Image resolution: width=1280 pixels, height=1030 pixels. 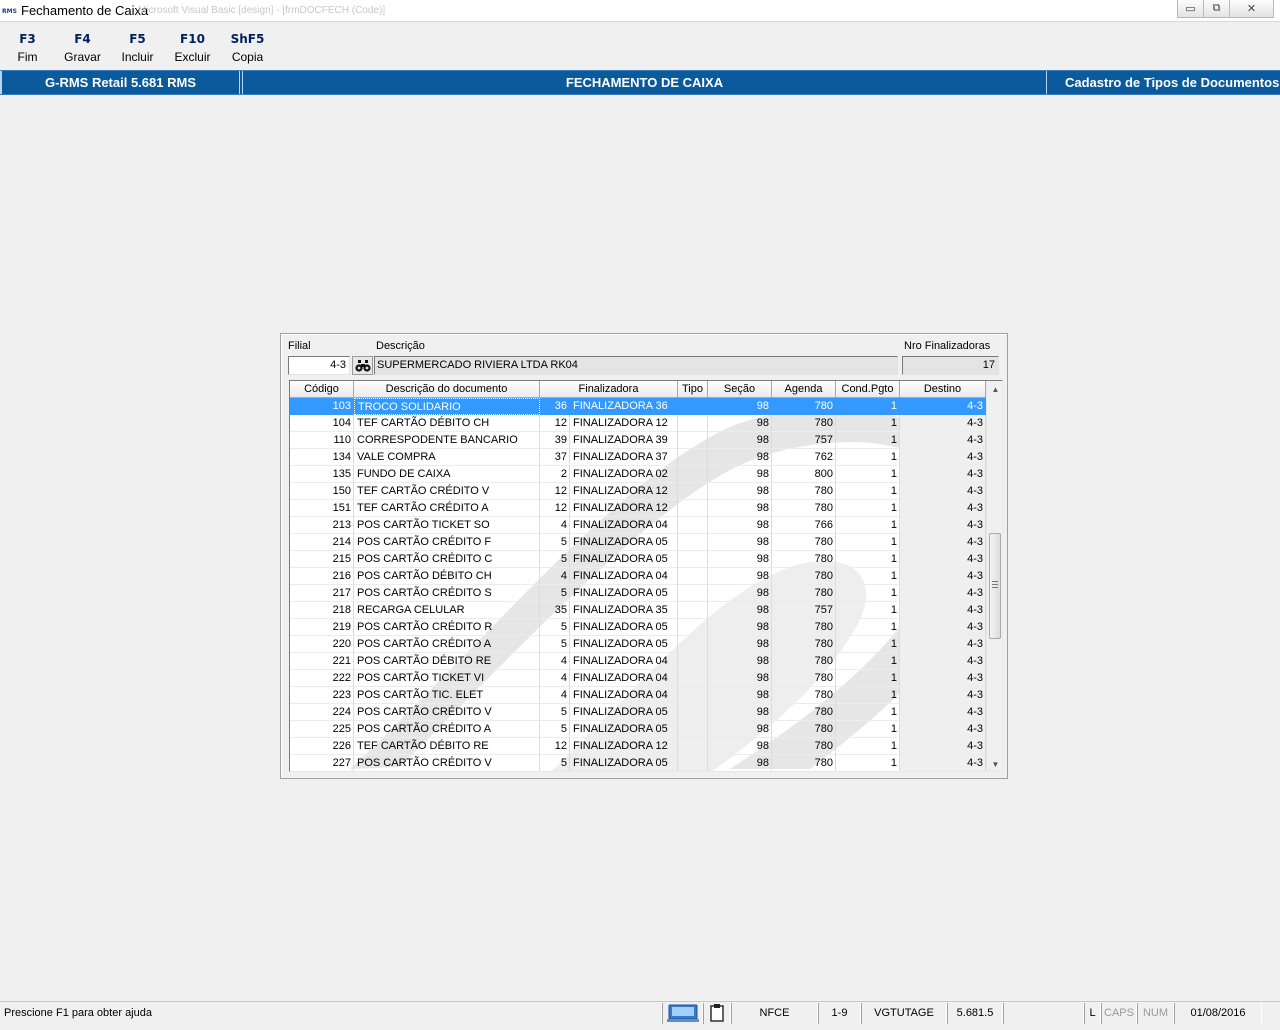 What do you see at coordinates (322, 678) in the screenshot?
I see `cell-codigo: 222` at bounding box center [322, 678].